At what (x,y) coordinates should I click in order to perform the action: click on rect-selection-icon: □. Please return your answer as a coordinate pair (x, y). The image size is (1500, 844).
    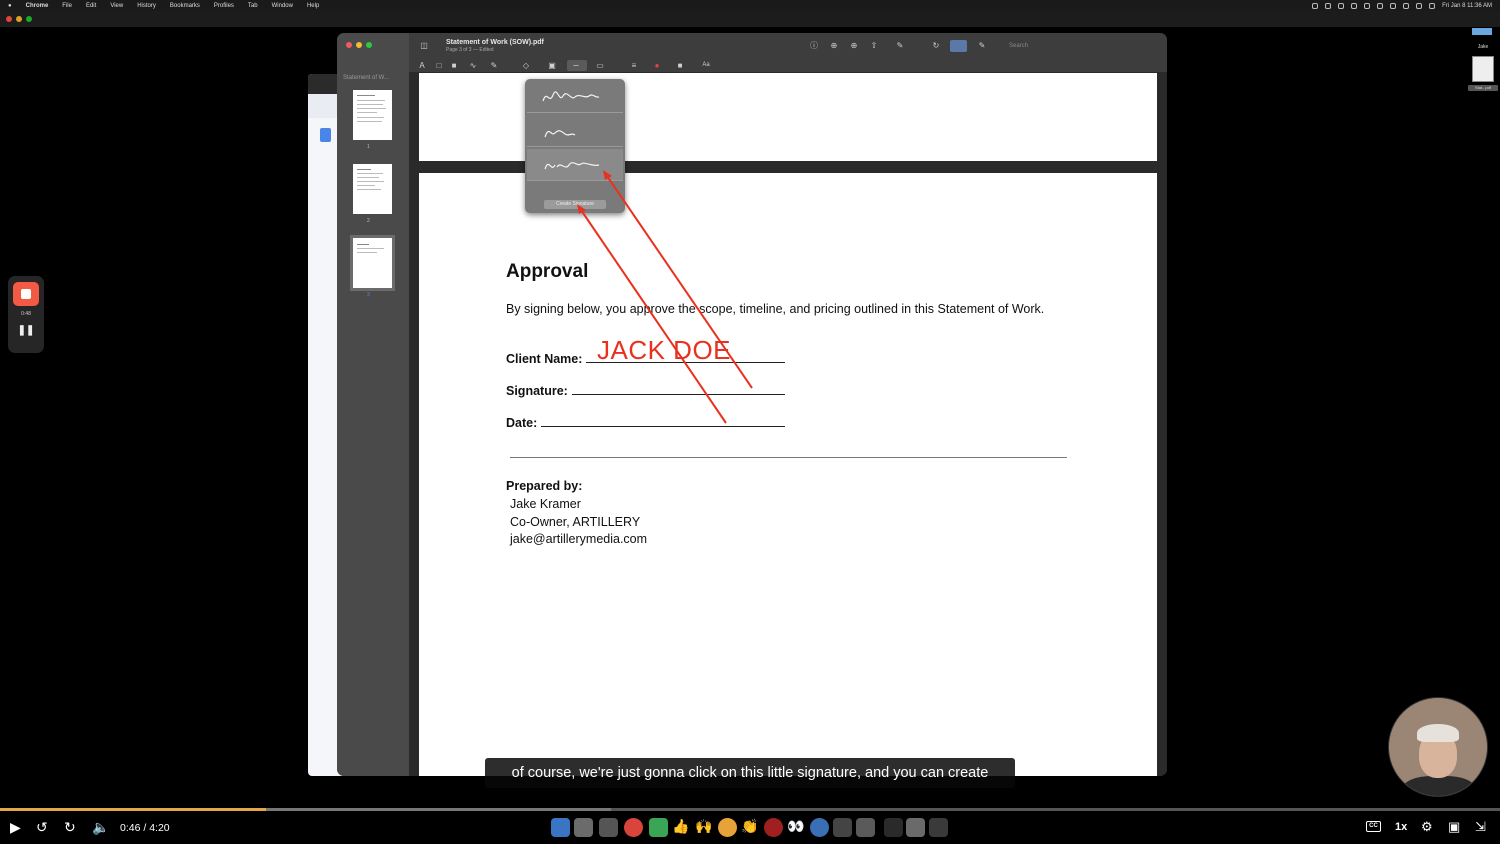
    Looking at the image, I should click on (439, 65).